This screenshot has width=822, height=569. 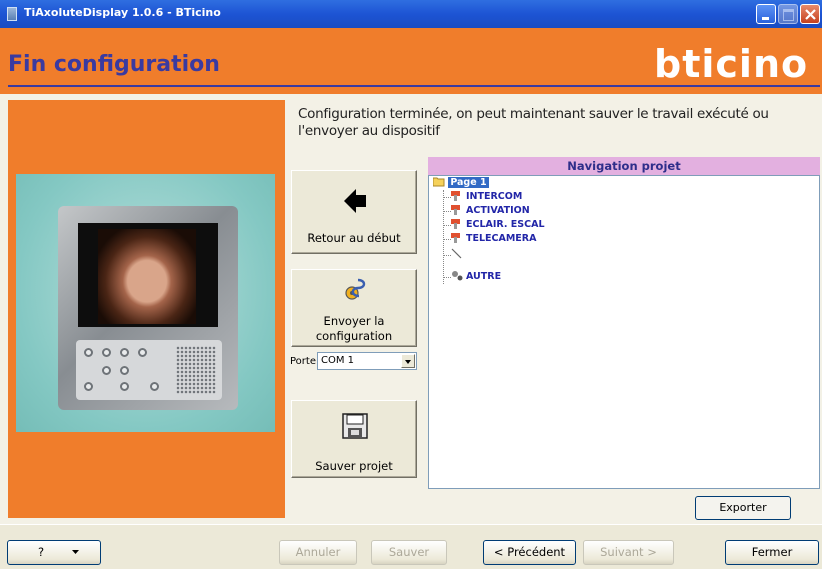 I want to click on activation-device-icon, so click(x=455, y=210).